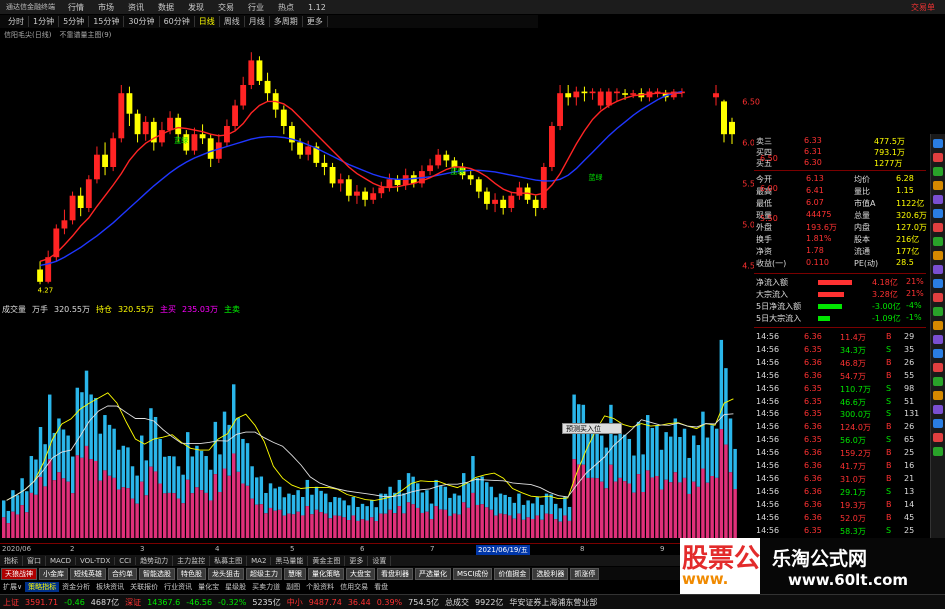  I want to click on menu-item-market: 市场, so click(106, 7).